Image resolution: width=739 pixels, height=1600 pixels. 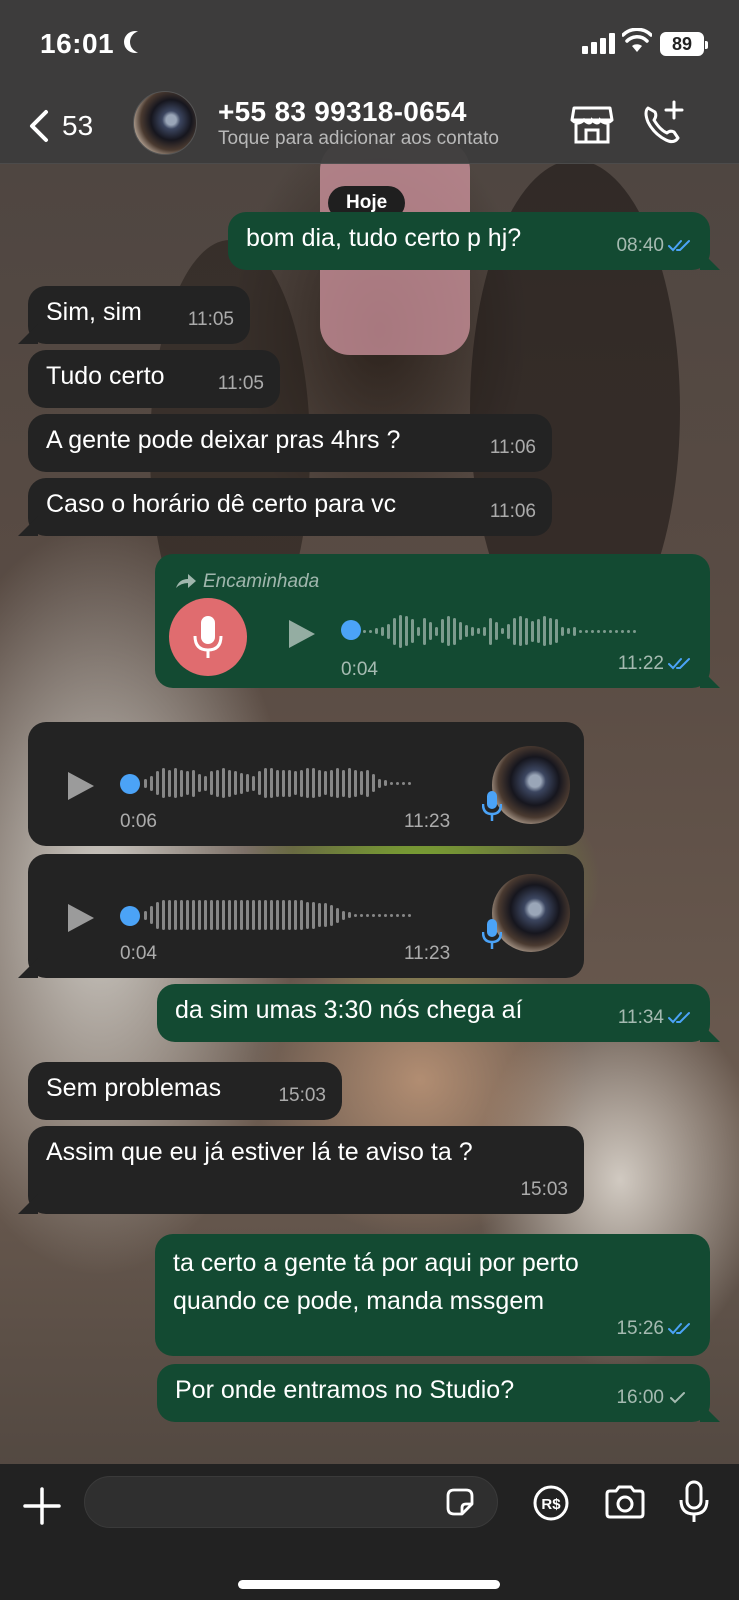 What do you see at coordinates (291, 1502) in the screenshot?
I see `message-input` at bounding box center [291, 1502].